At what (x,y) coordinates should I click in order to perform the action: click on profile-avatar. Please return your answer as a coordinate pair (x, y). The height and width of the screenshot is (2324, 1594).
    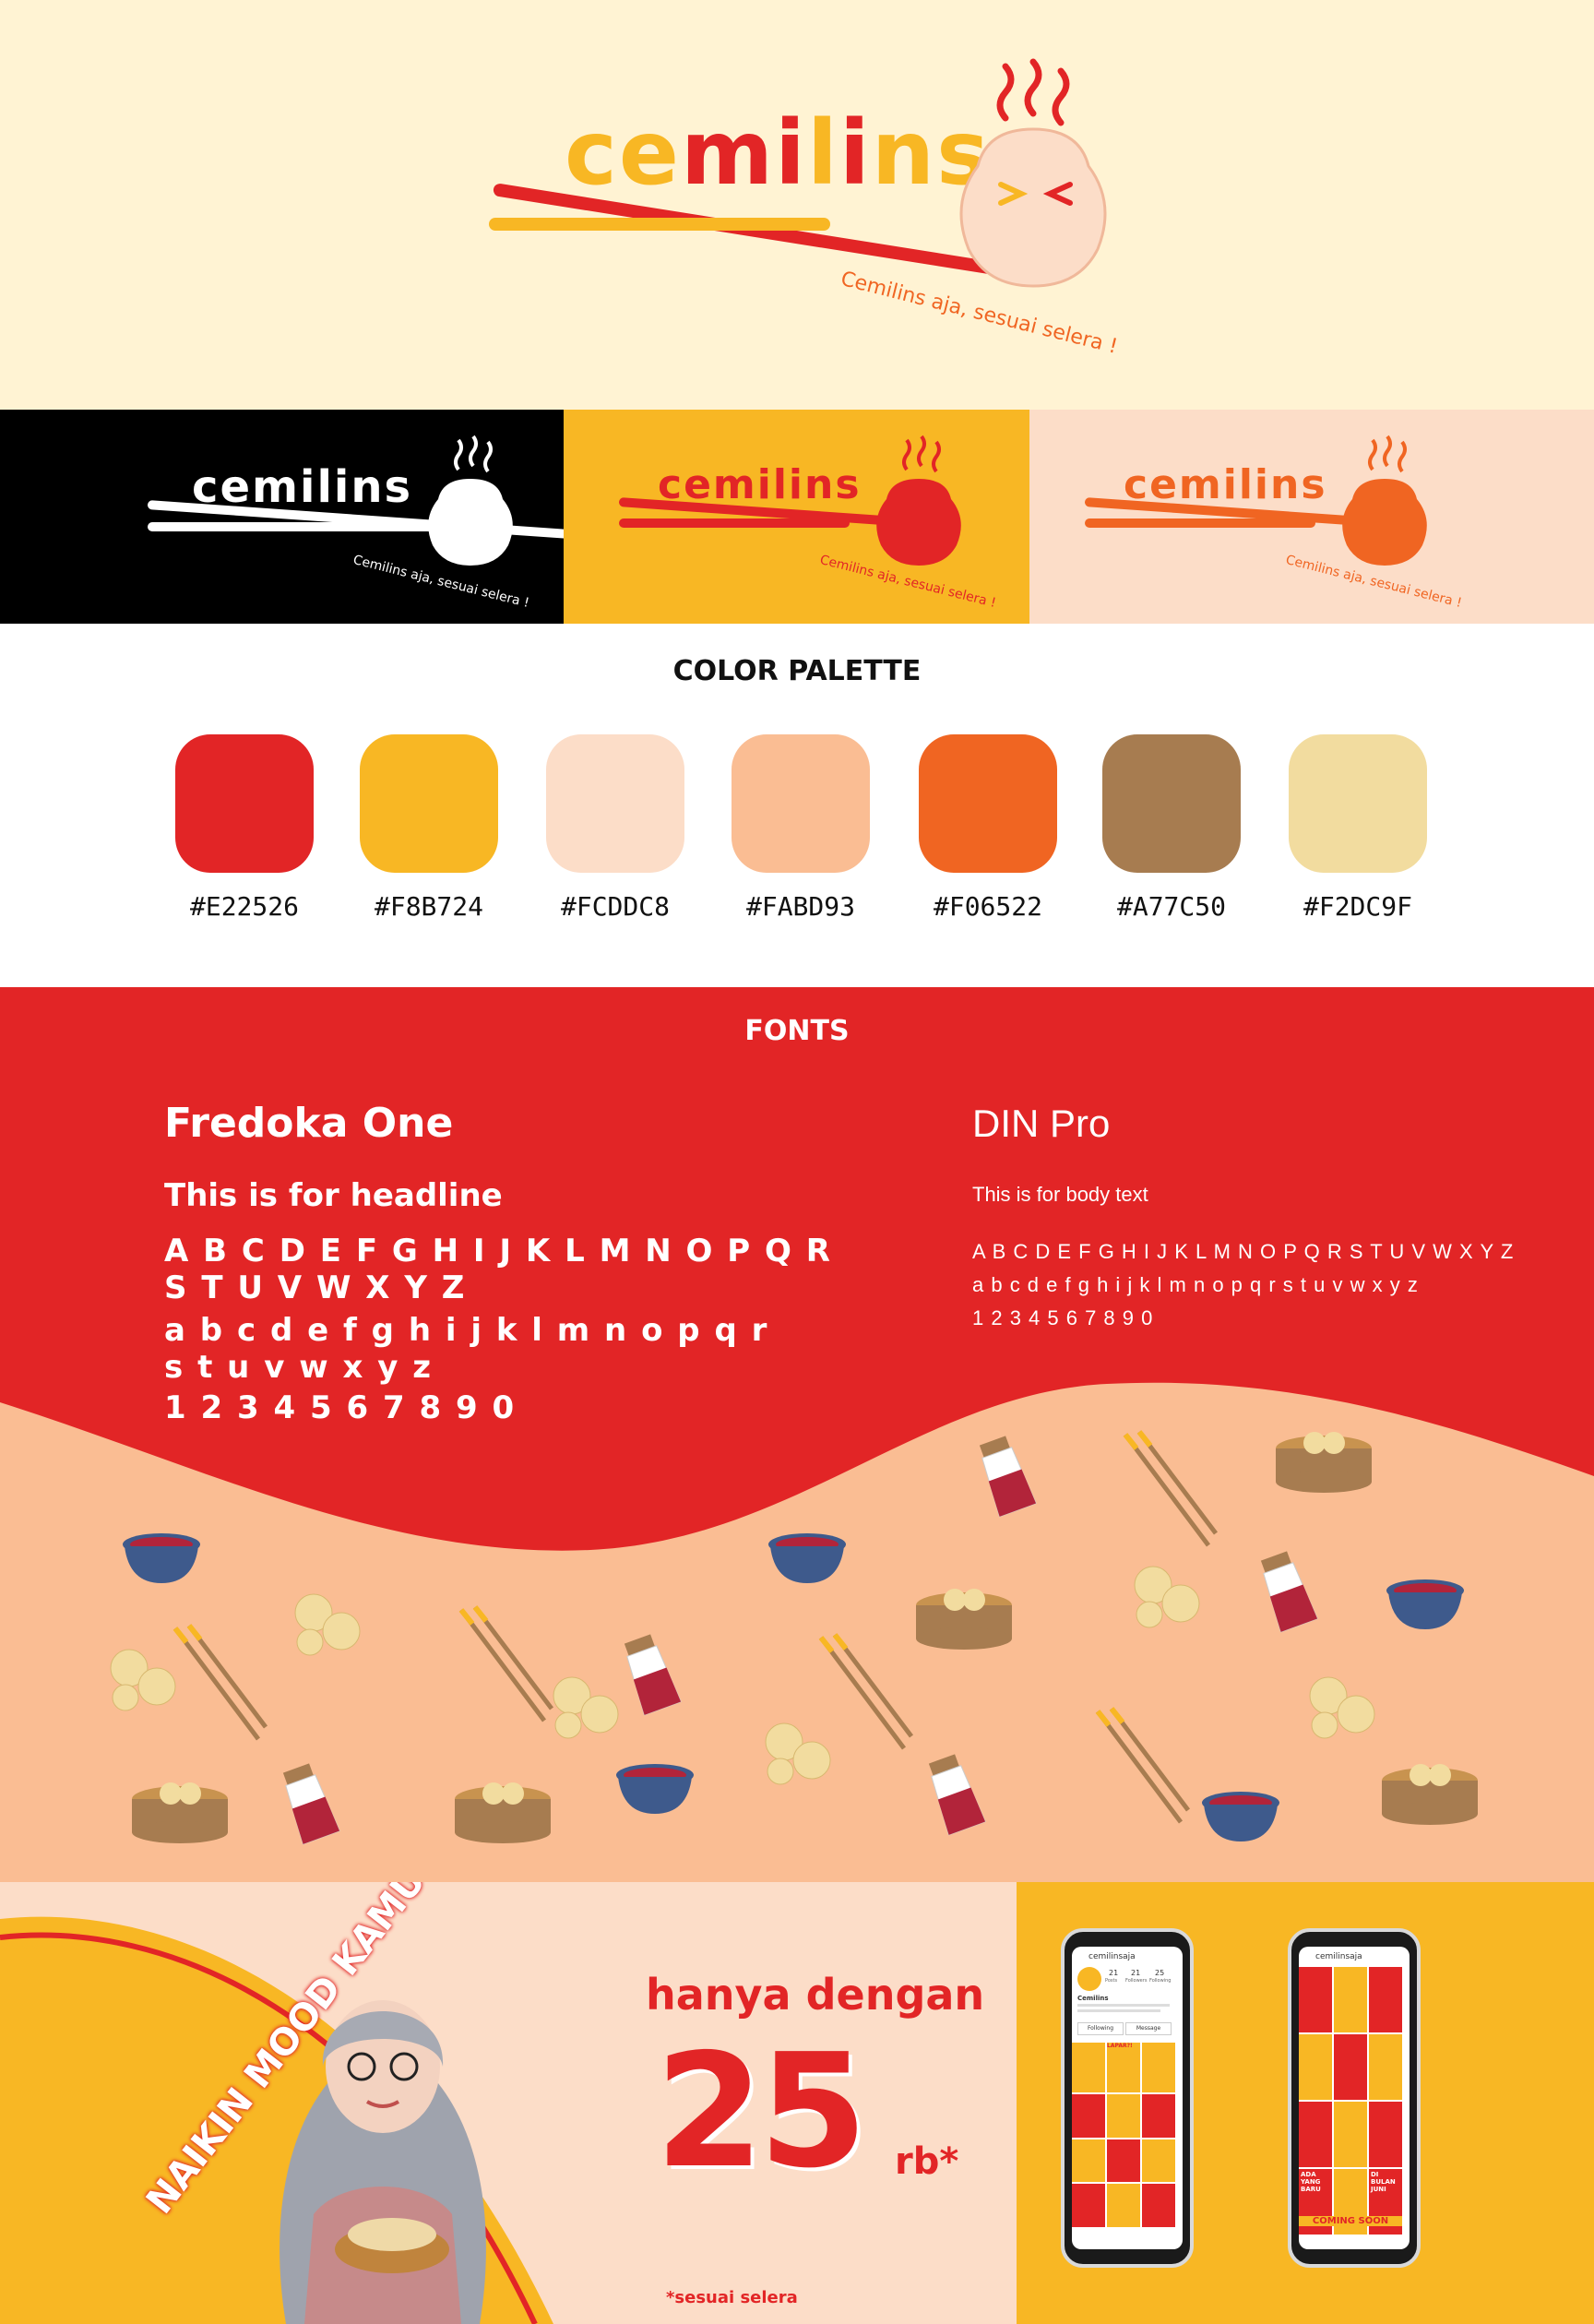
    Looking at the image, I should click on (1089, 1979).